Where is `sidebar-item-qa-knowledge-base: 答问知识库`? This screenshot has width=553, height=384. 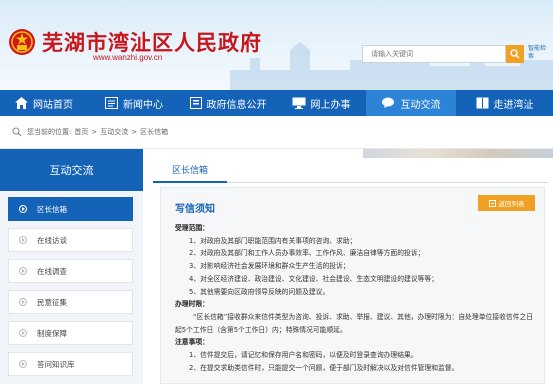
sidebar-item-qa-knowledge-base: 答问知识库 is located at coordinates (70, 364).